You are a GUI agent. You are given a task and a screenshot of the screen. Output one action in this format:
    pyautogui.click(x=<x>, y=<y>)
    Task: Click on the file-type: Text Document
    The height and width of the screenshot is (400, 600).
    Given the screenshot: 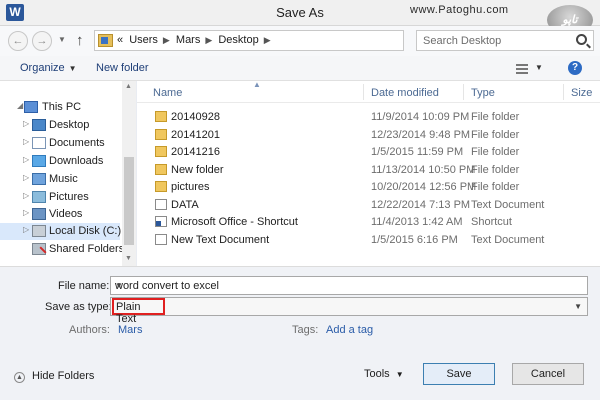 What is the action you would take?
    pyautogui.click(x=508, y=205)
    